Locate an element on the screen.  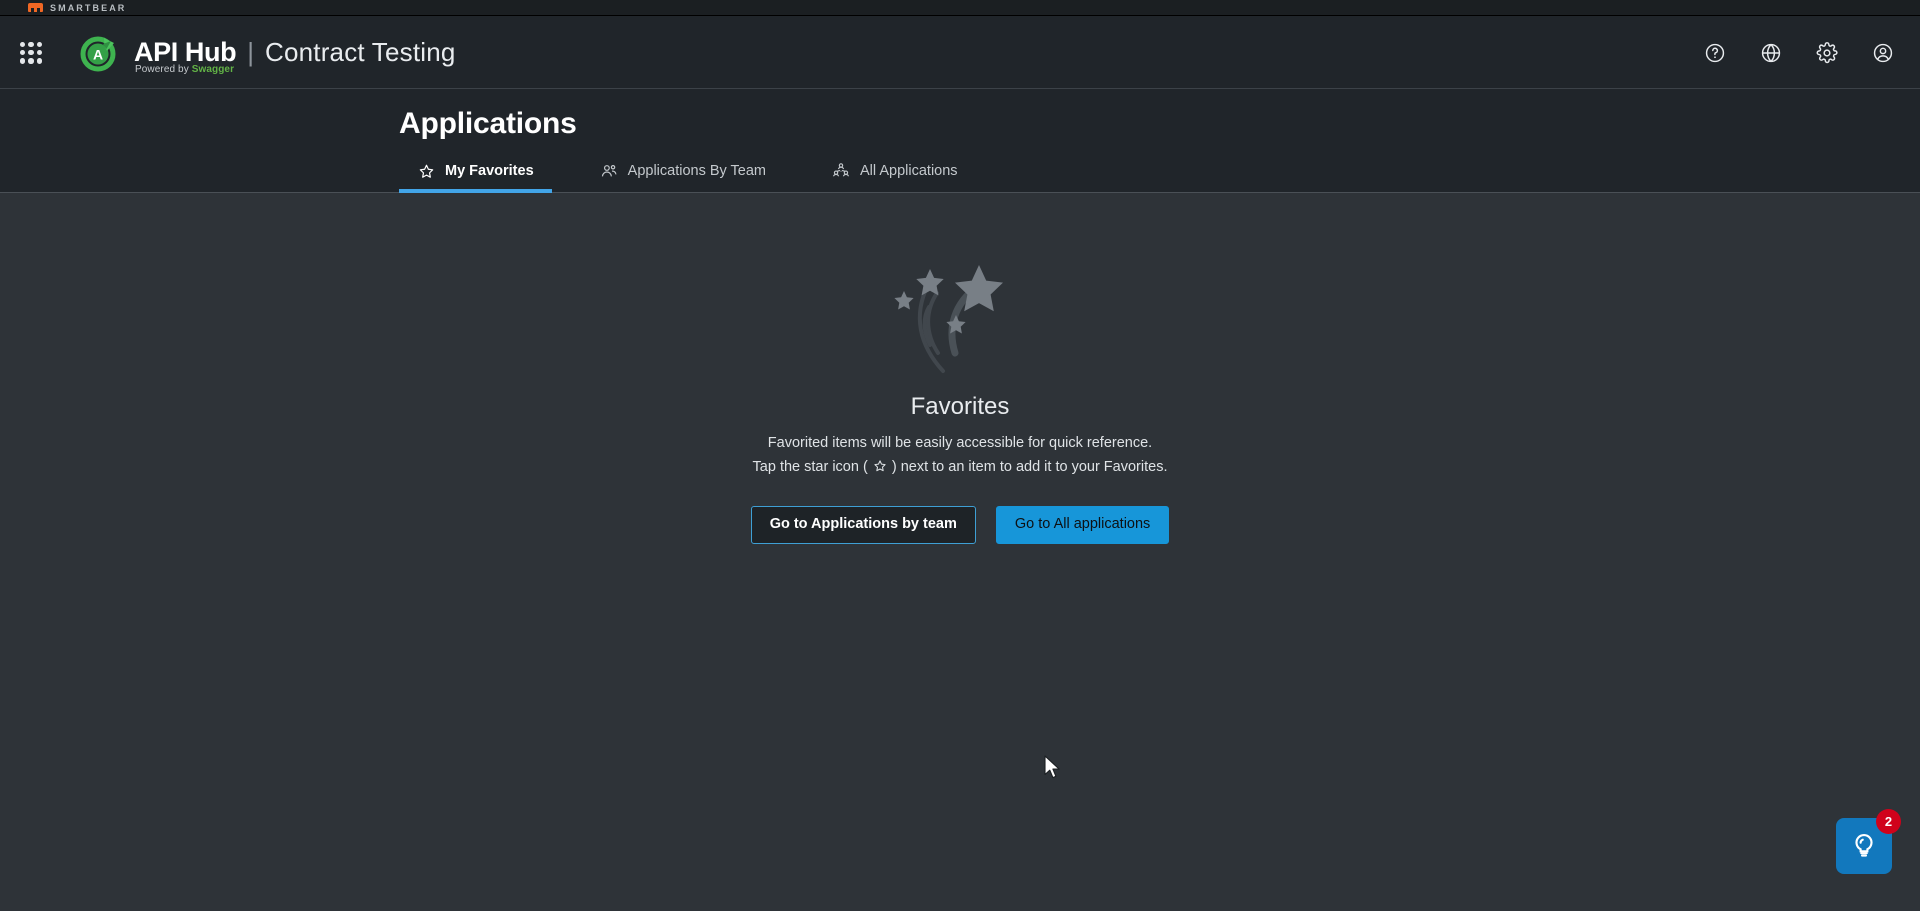
apps-grid-icon is located at coordinates (31, 53).